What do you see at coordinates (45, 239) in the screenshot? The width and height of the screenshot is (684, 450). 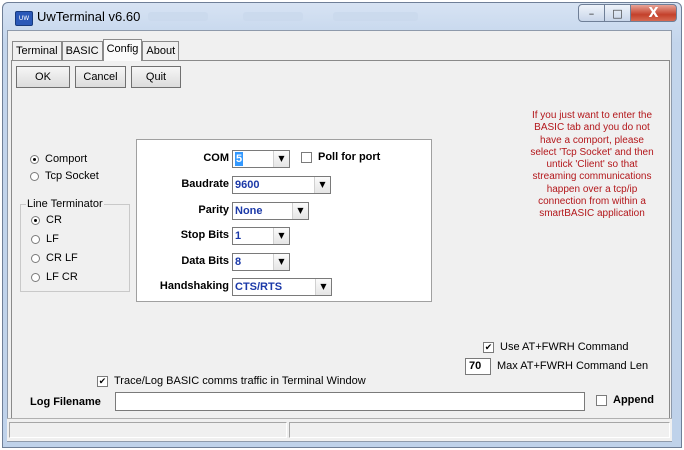 I see `radio-lf: LF` at bounding box center [45, 239].